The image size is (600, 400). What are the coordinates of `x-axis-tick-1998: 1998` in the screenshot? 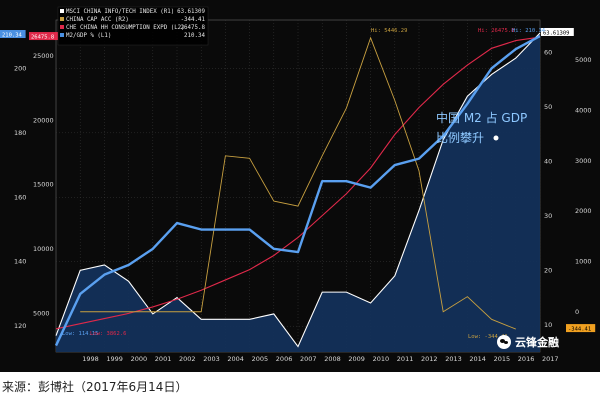 It's located at (90, 359).